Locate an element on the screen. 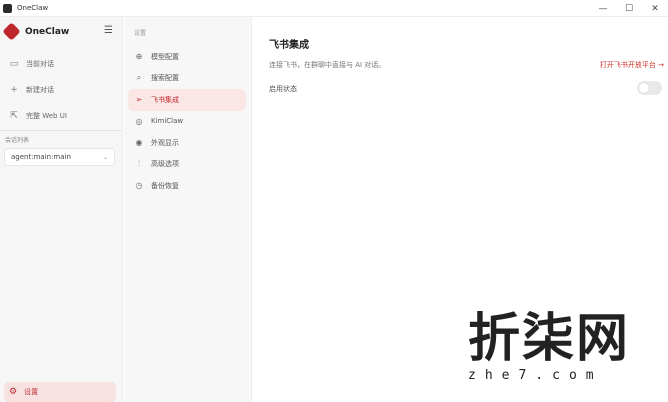 Image resolution: width=668 pixels, height=402 pixels. settings-button-label: 设置 is located at coordinates (31, 392).